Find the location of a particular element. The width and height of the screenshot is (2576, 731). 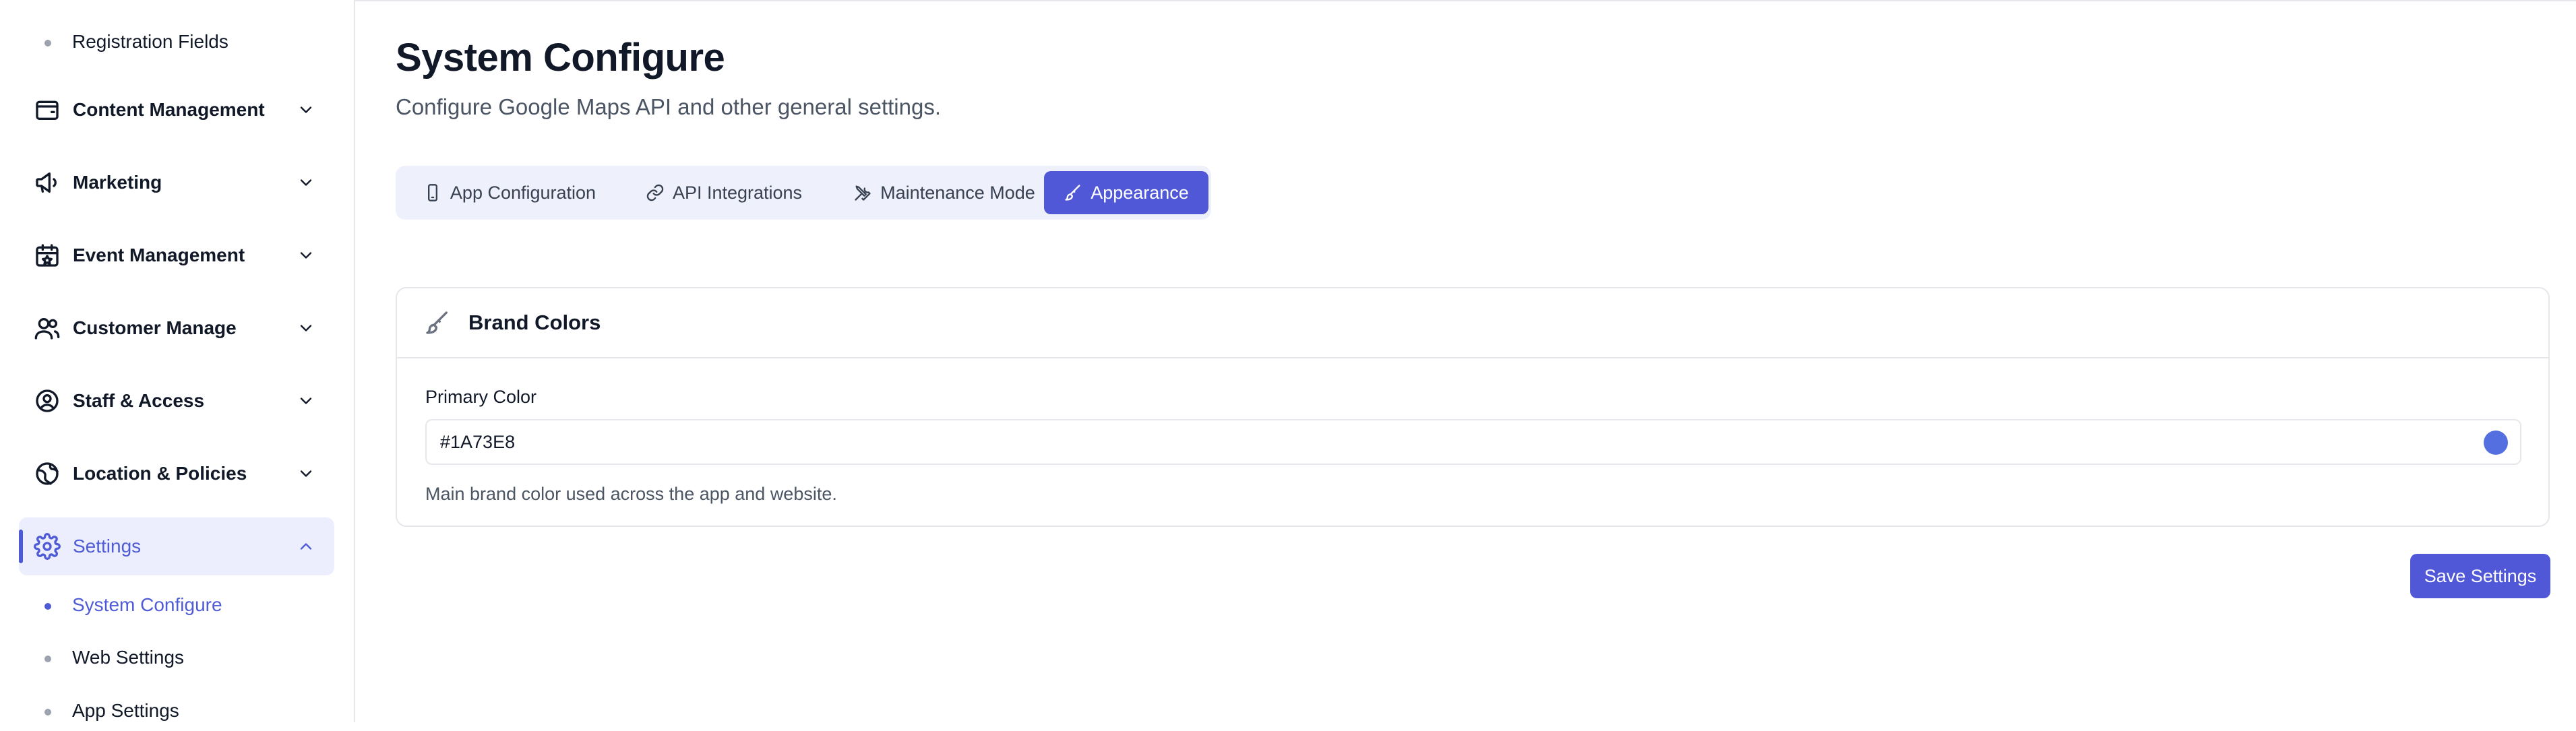

tab-api-integrations: API Integrations is located at coordinates (724, 192).